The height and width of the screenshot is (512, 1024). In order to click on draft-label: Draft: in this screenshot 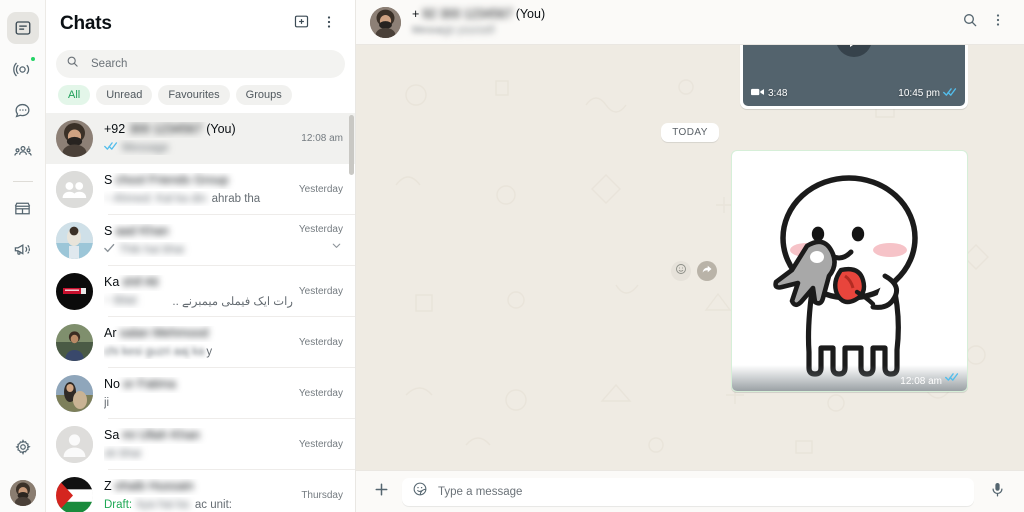, I will do `click(118, 504)`.